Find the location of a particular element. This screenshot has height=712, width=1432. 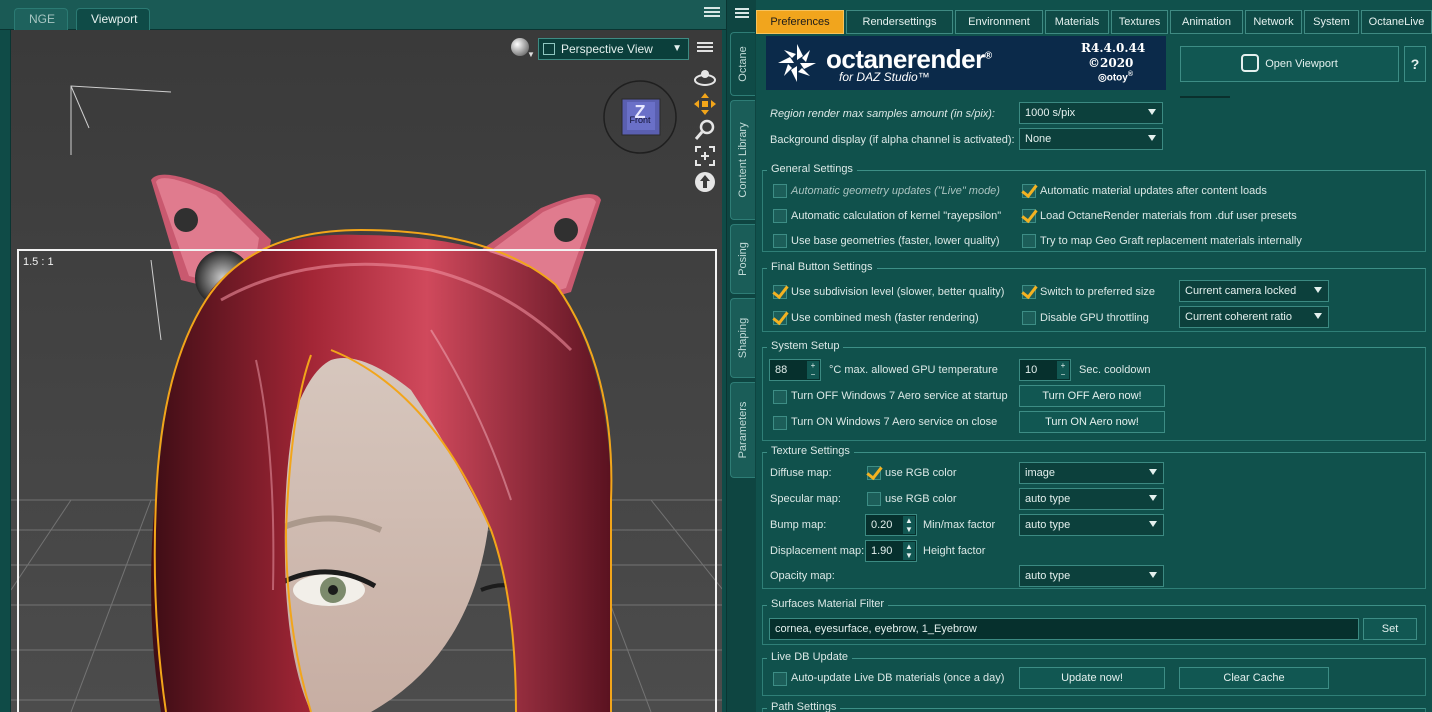

aero-on-button: Turn ON Aero now! is located at coordinates (1092, 422).